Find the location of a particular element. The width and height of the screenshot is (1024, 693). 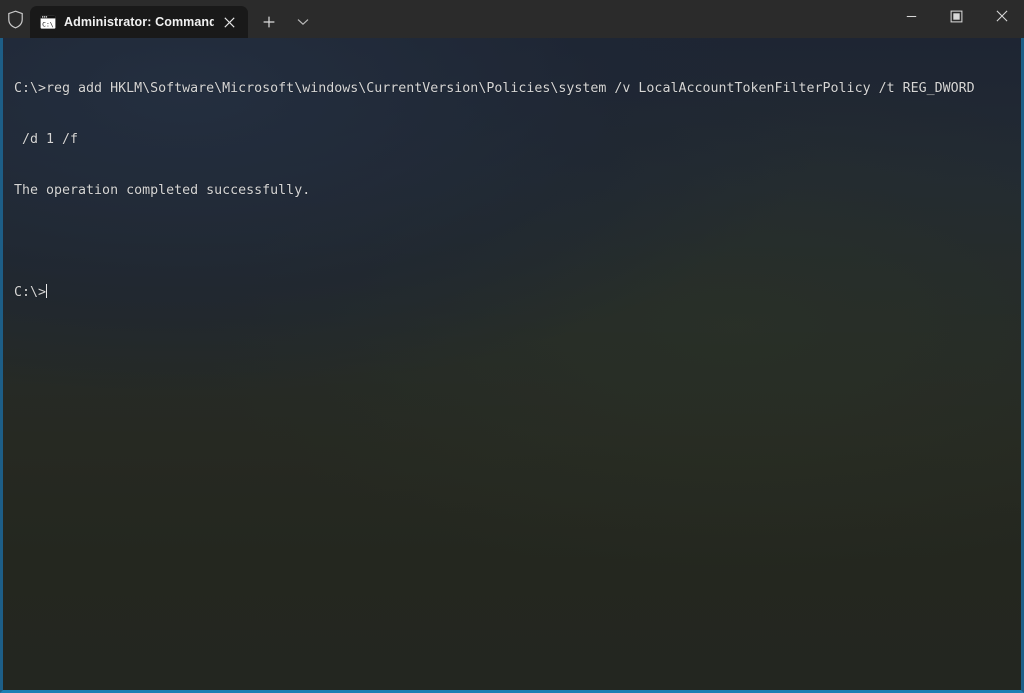

title-bar: C:\ Administrator: Command Pror is located at coordinates (512, 19).